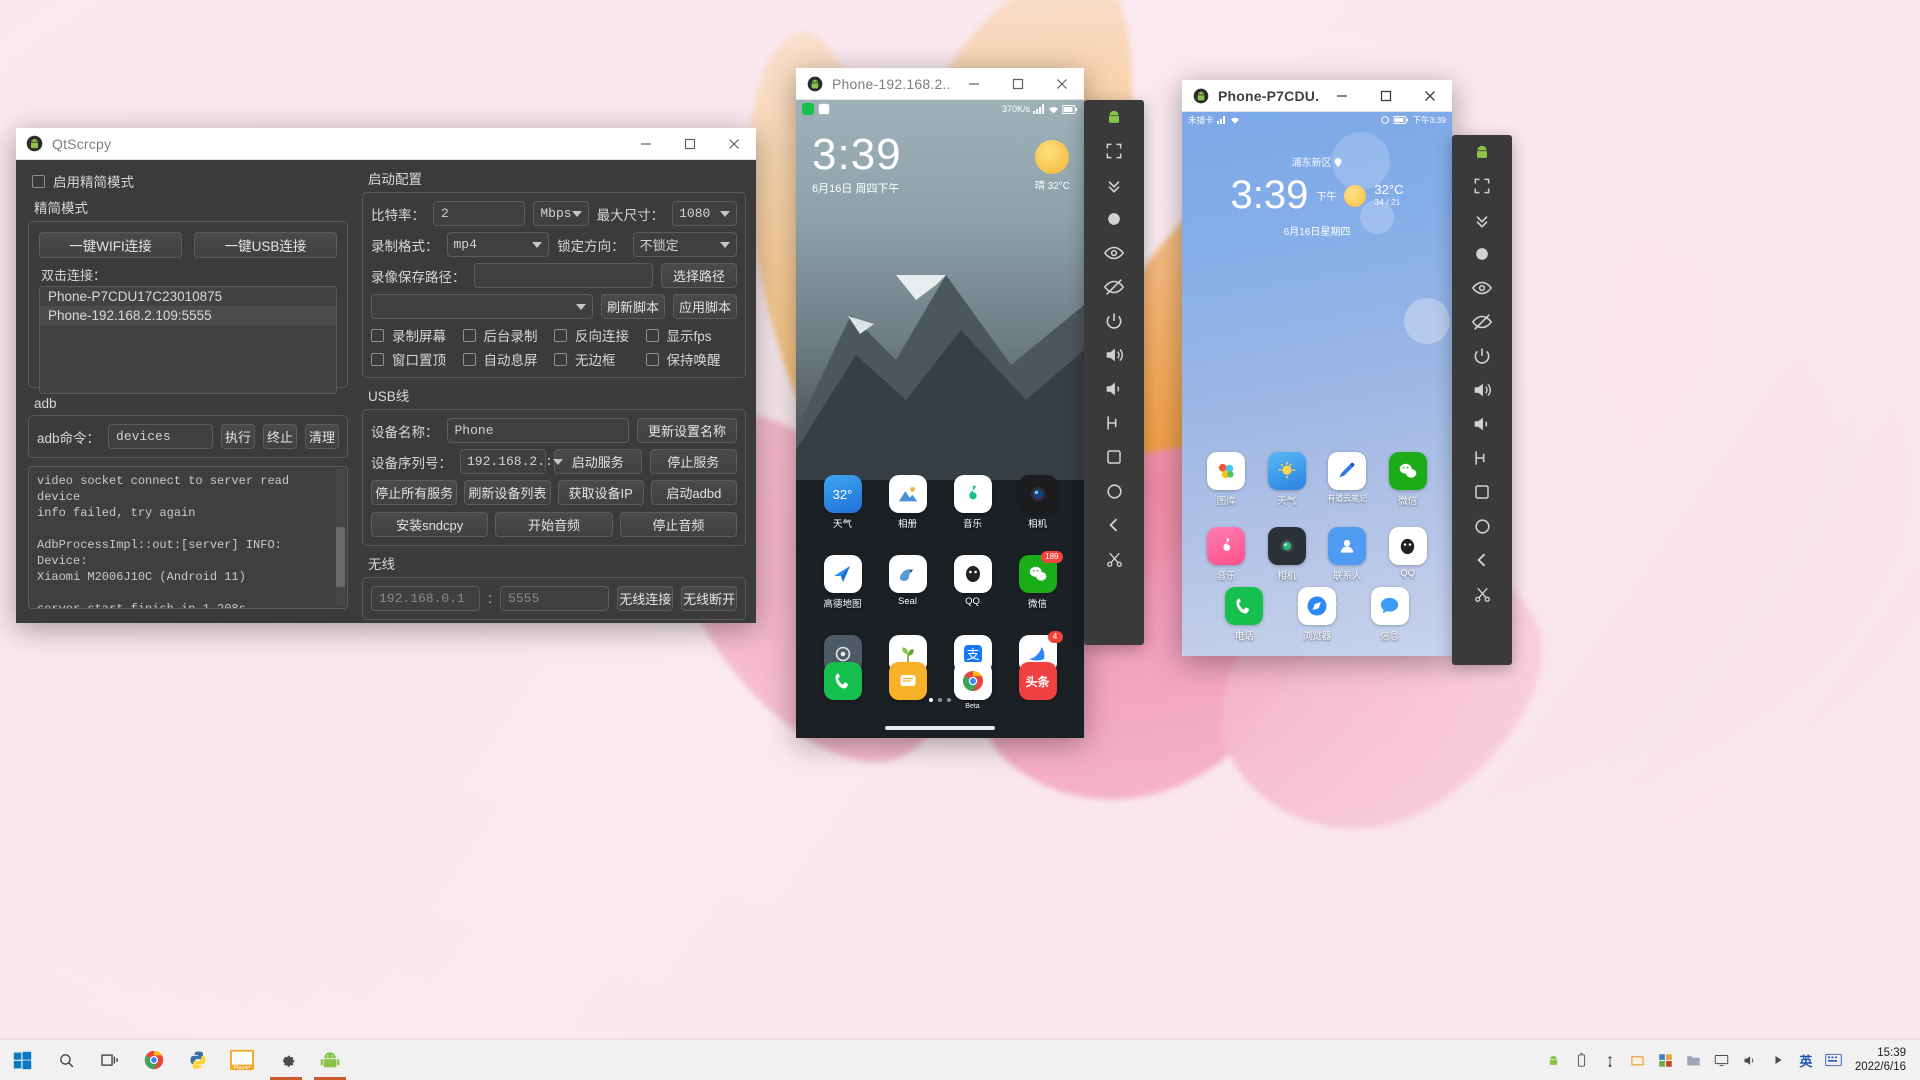  What do you see at coordinates (1226, 479) in the screenshot?
I see `app-icon-gallery: 图库` at bounding box center [1226, 479].